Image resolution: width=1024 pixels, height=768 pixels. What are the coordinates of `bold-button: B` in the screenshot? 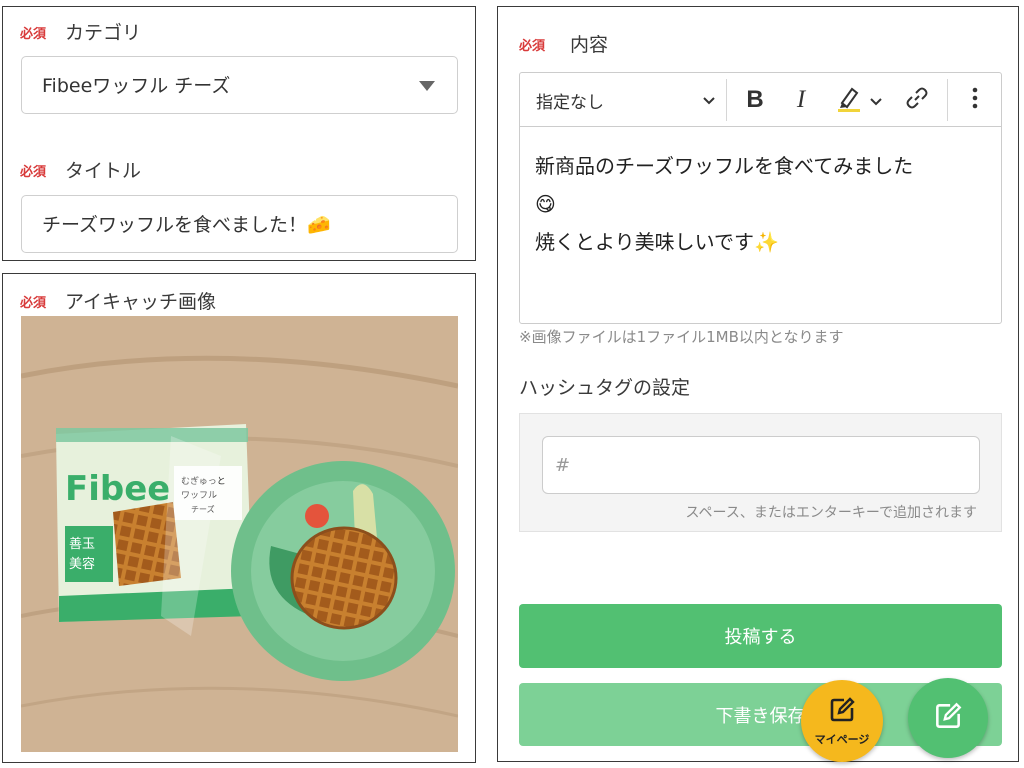 It's located at (755, 100).